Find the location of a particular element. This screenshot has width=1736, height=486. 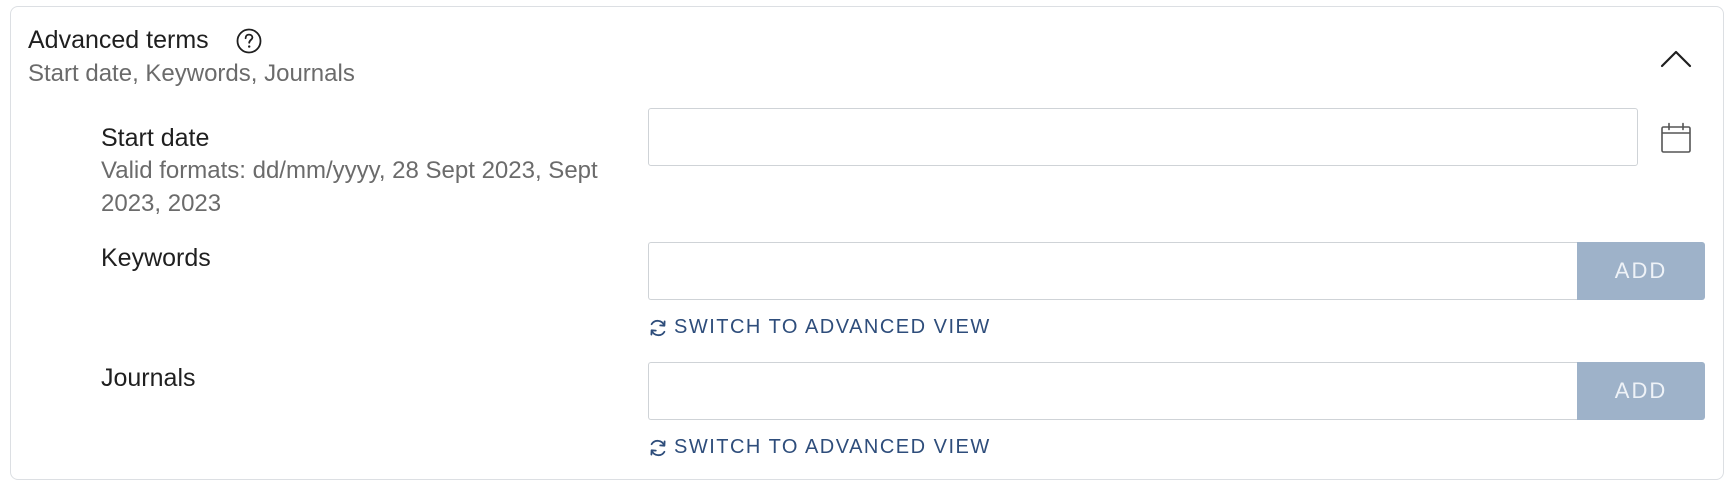

keywords-switch-advanced-link: SWITCH TO ADVANCED VIEW is located at coordinates (819, 327).